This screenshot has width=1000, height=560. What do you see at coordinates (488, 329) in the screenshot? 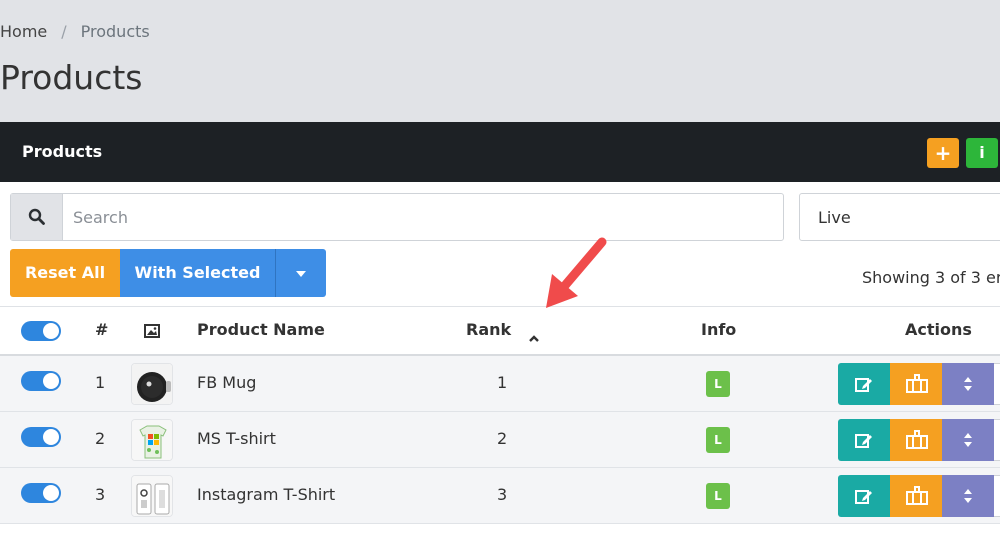
I see `column-header-rank: Rank` at bounding box center [488, 329].